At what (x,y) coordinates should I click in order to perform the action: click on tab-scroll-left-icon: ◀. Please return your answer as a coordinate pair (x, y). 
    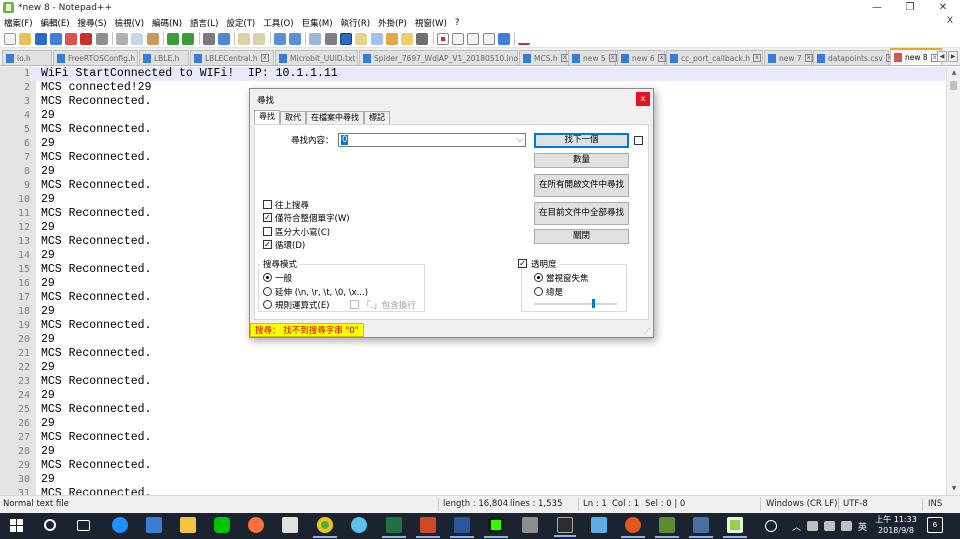
    Looking at the image, I should click on (942, 56).